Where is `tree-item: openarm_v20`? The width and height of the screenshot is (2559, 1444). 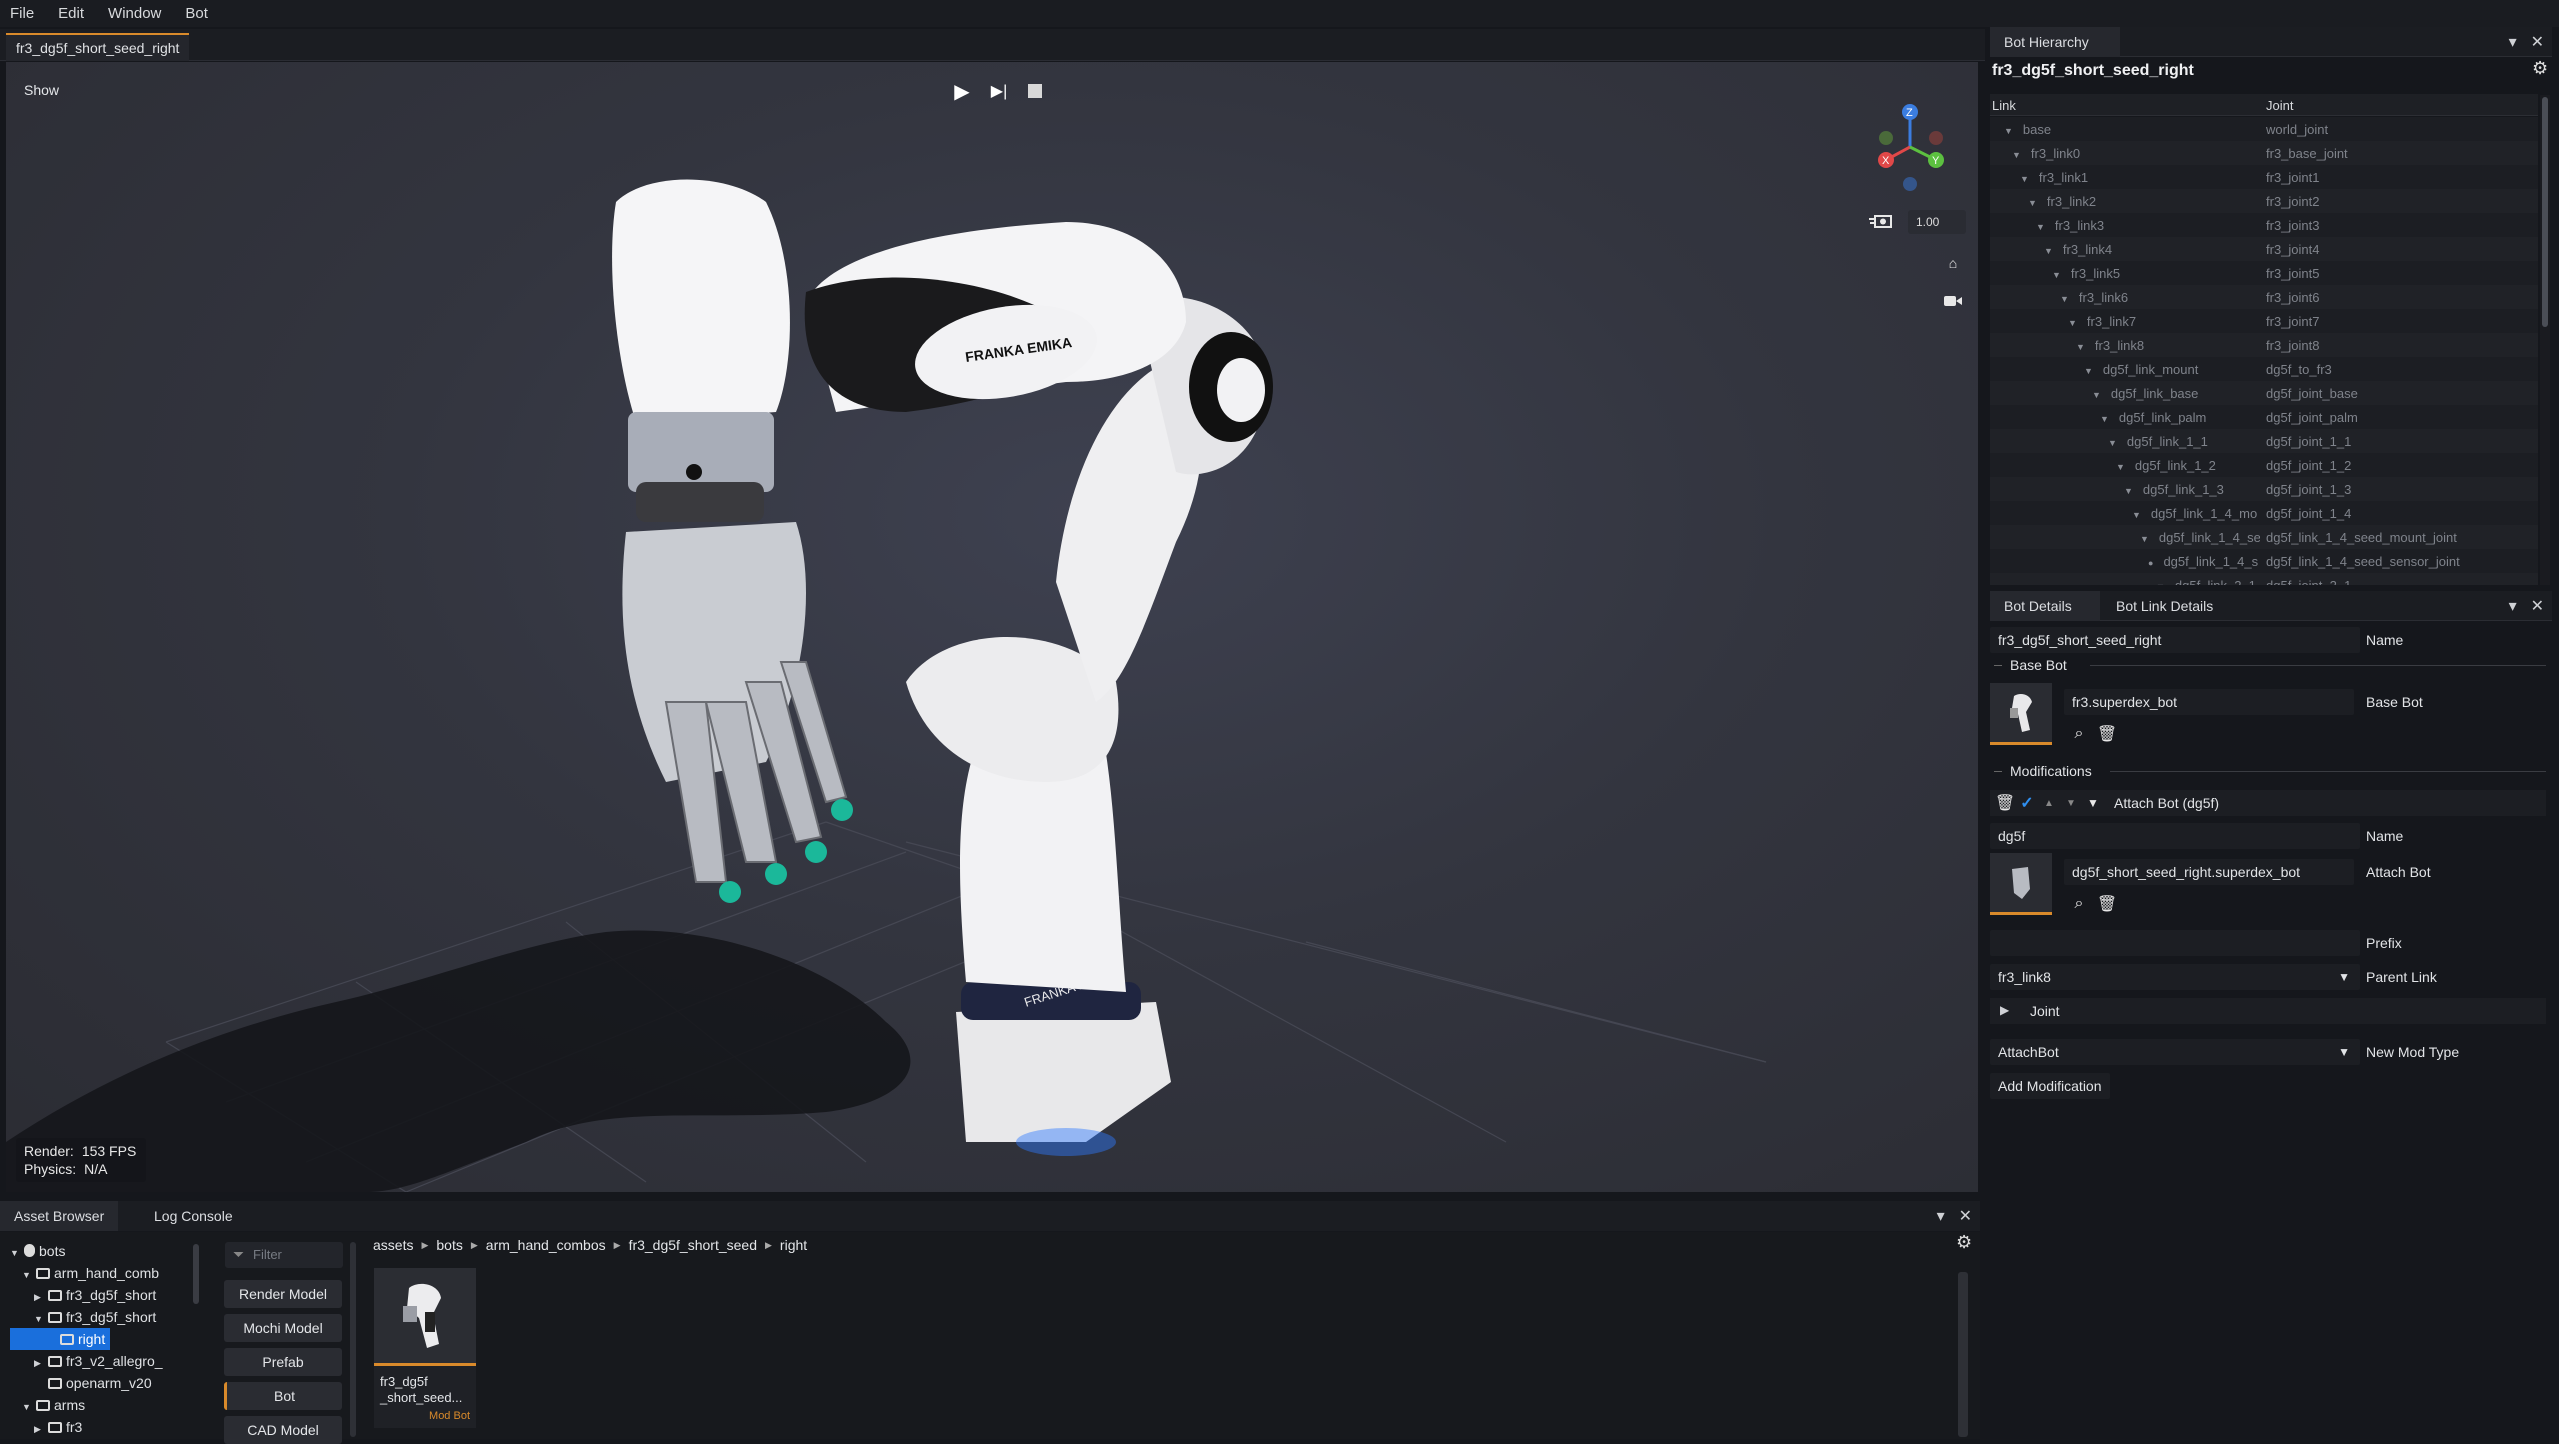
tree-item: openarm_v20 is located at coordinates (93, 1383).